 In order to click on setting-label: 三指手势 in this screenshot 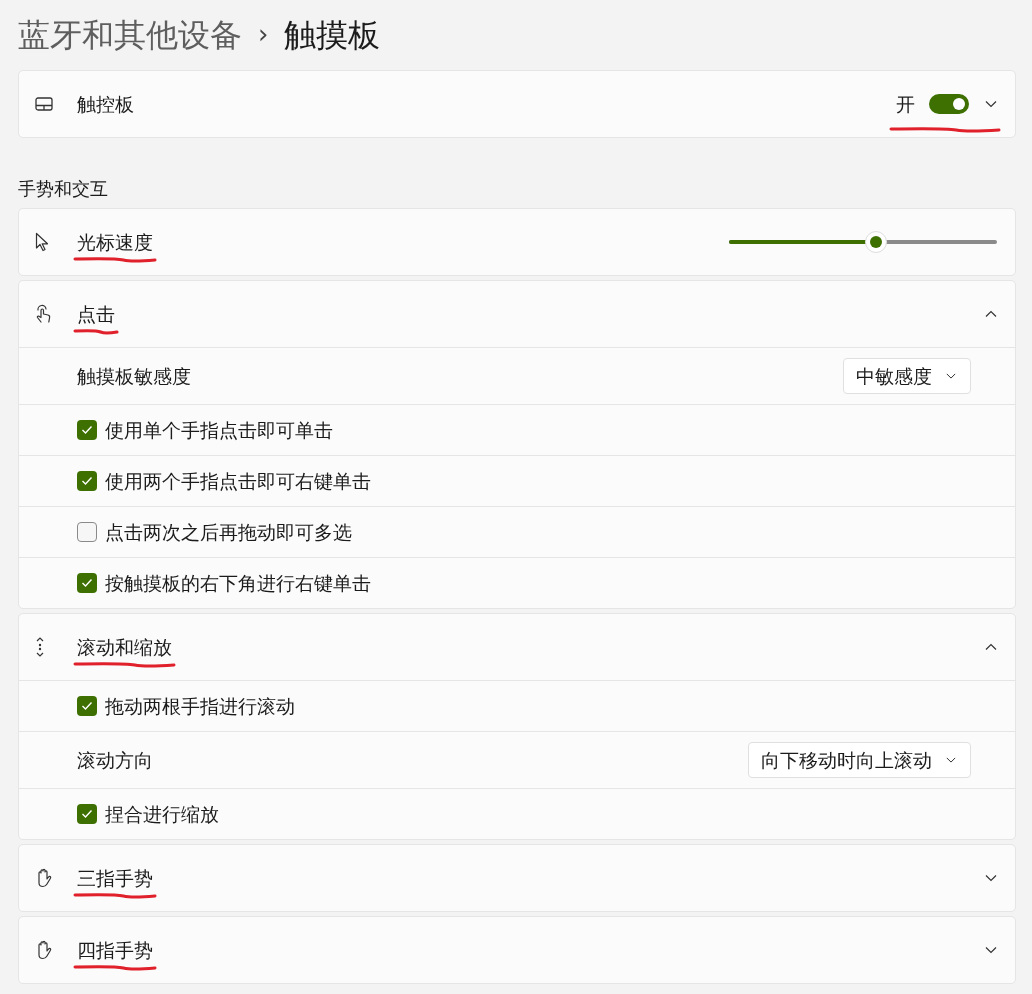, I will do `click(115, 877)`.